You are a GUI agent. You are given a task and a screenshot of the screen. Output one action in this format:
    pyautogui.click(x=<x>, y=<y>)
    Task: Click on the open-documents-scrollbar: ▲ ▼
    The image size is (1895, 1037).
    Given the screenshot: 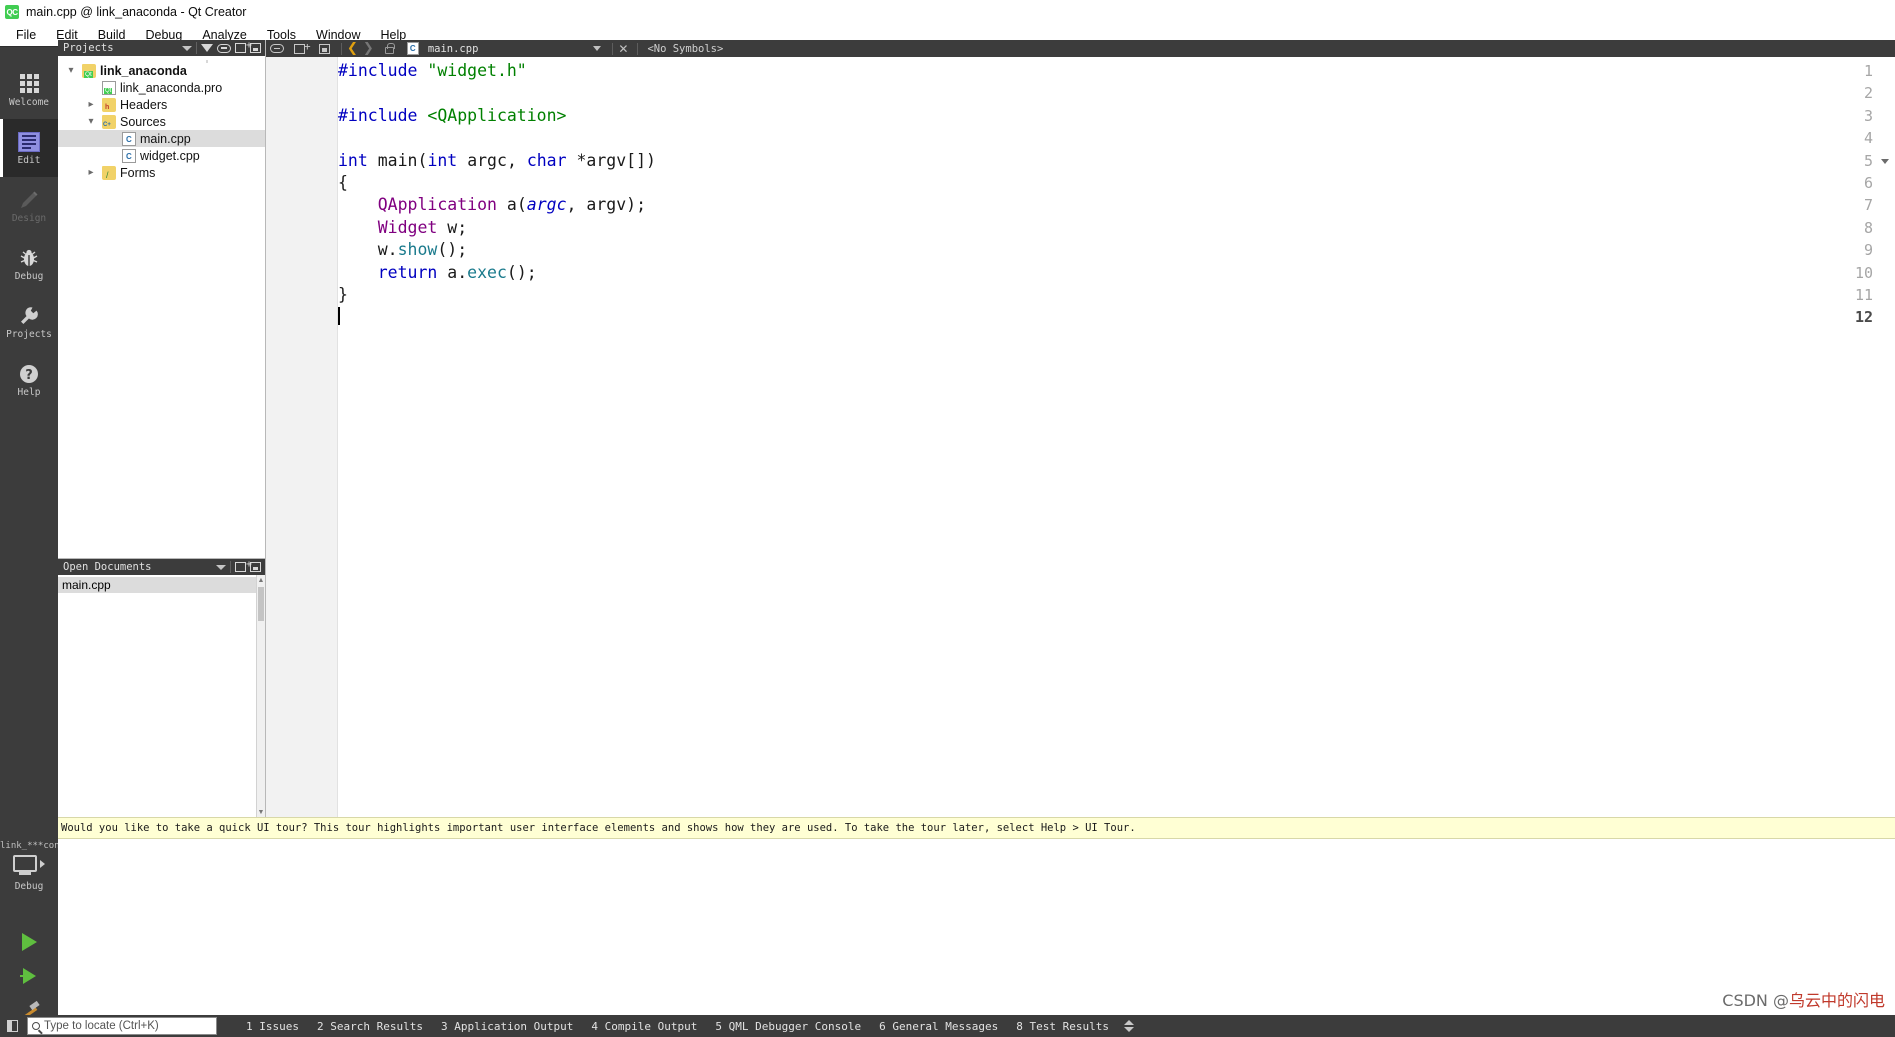 What is the action you would take?
    pyautogui.click(x=260, y=696)
    